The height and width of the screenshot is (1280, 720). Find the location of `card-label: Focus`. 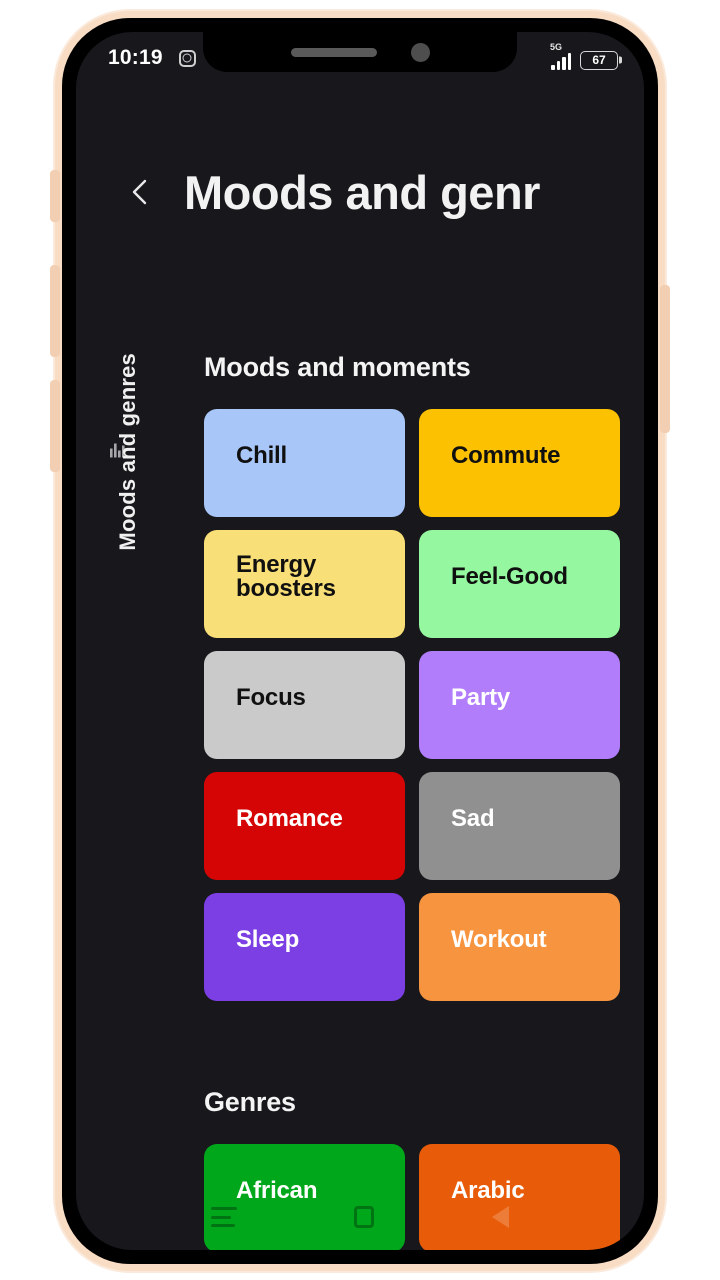

card-label: Focus is located at coordinates (271, 697).